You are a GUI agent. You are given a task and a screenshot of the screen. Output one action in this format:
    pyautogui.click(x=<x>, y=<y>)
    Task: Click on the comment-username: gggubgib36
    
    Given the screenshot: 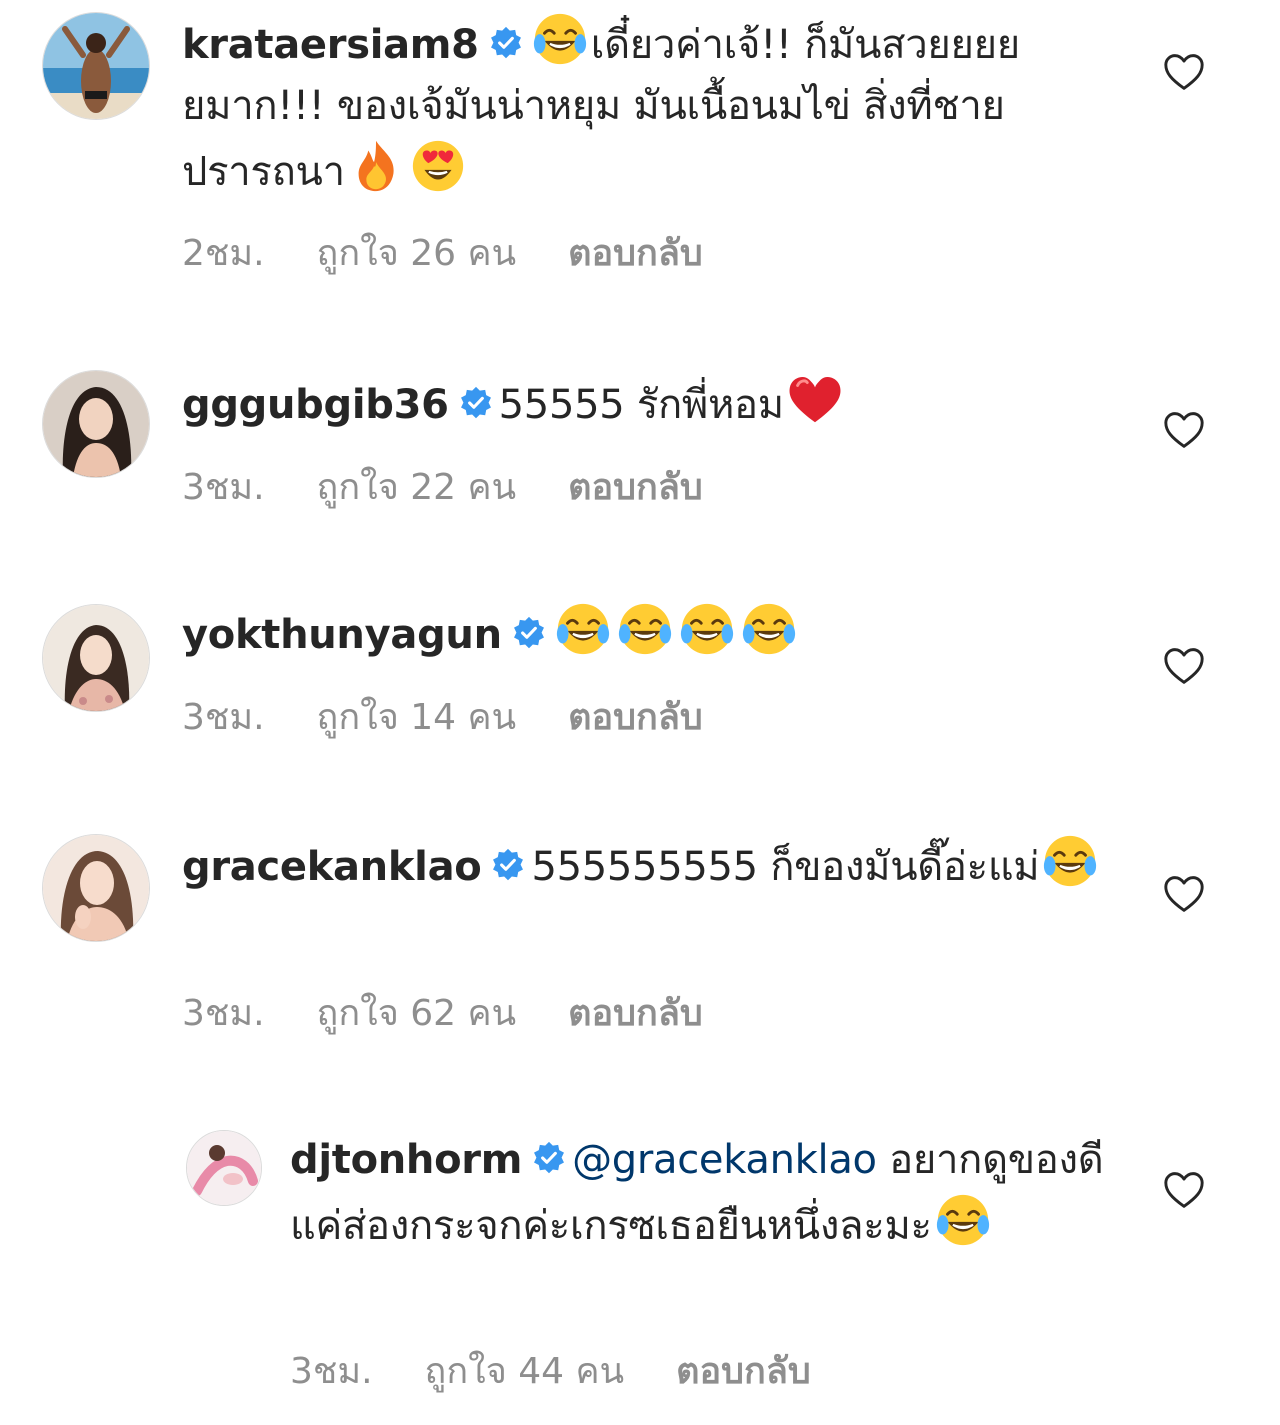 What is the action you would take?
    pyautogui.click(x=315, y=405)
    